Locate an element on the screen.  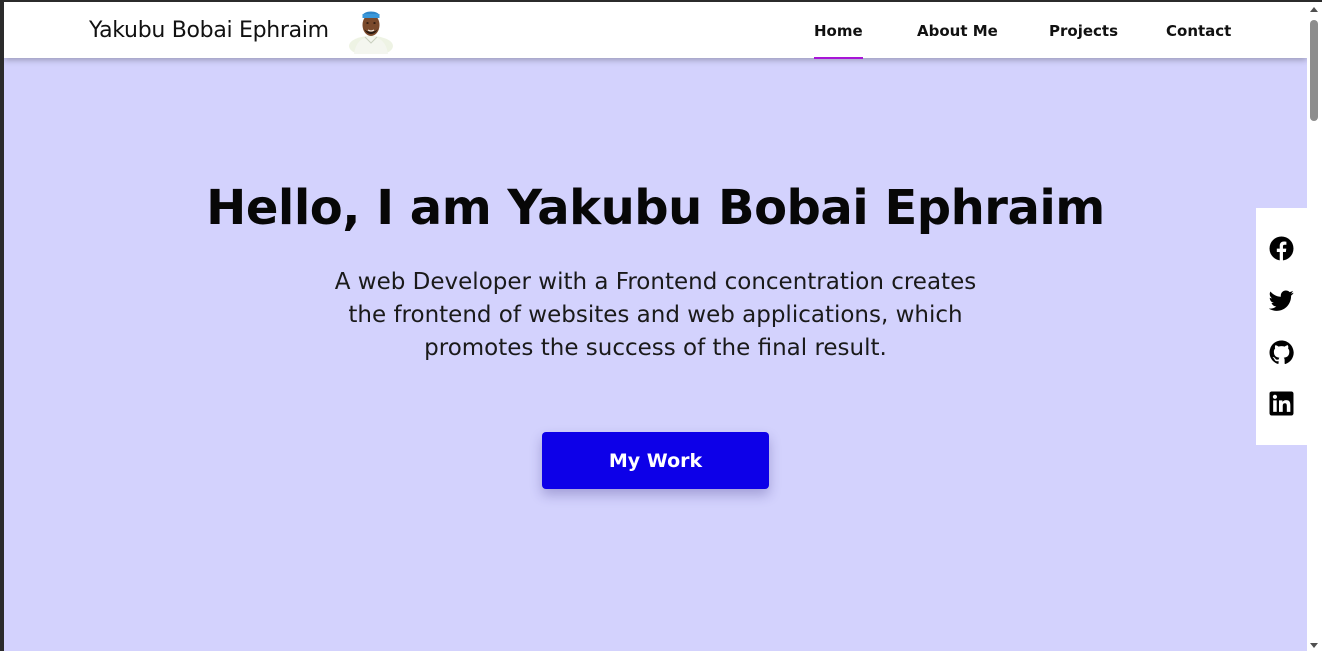
profile-photo-icon is located at coordinates (371, 33).